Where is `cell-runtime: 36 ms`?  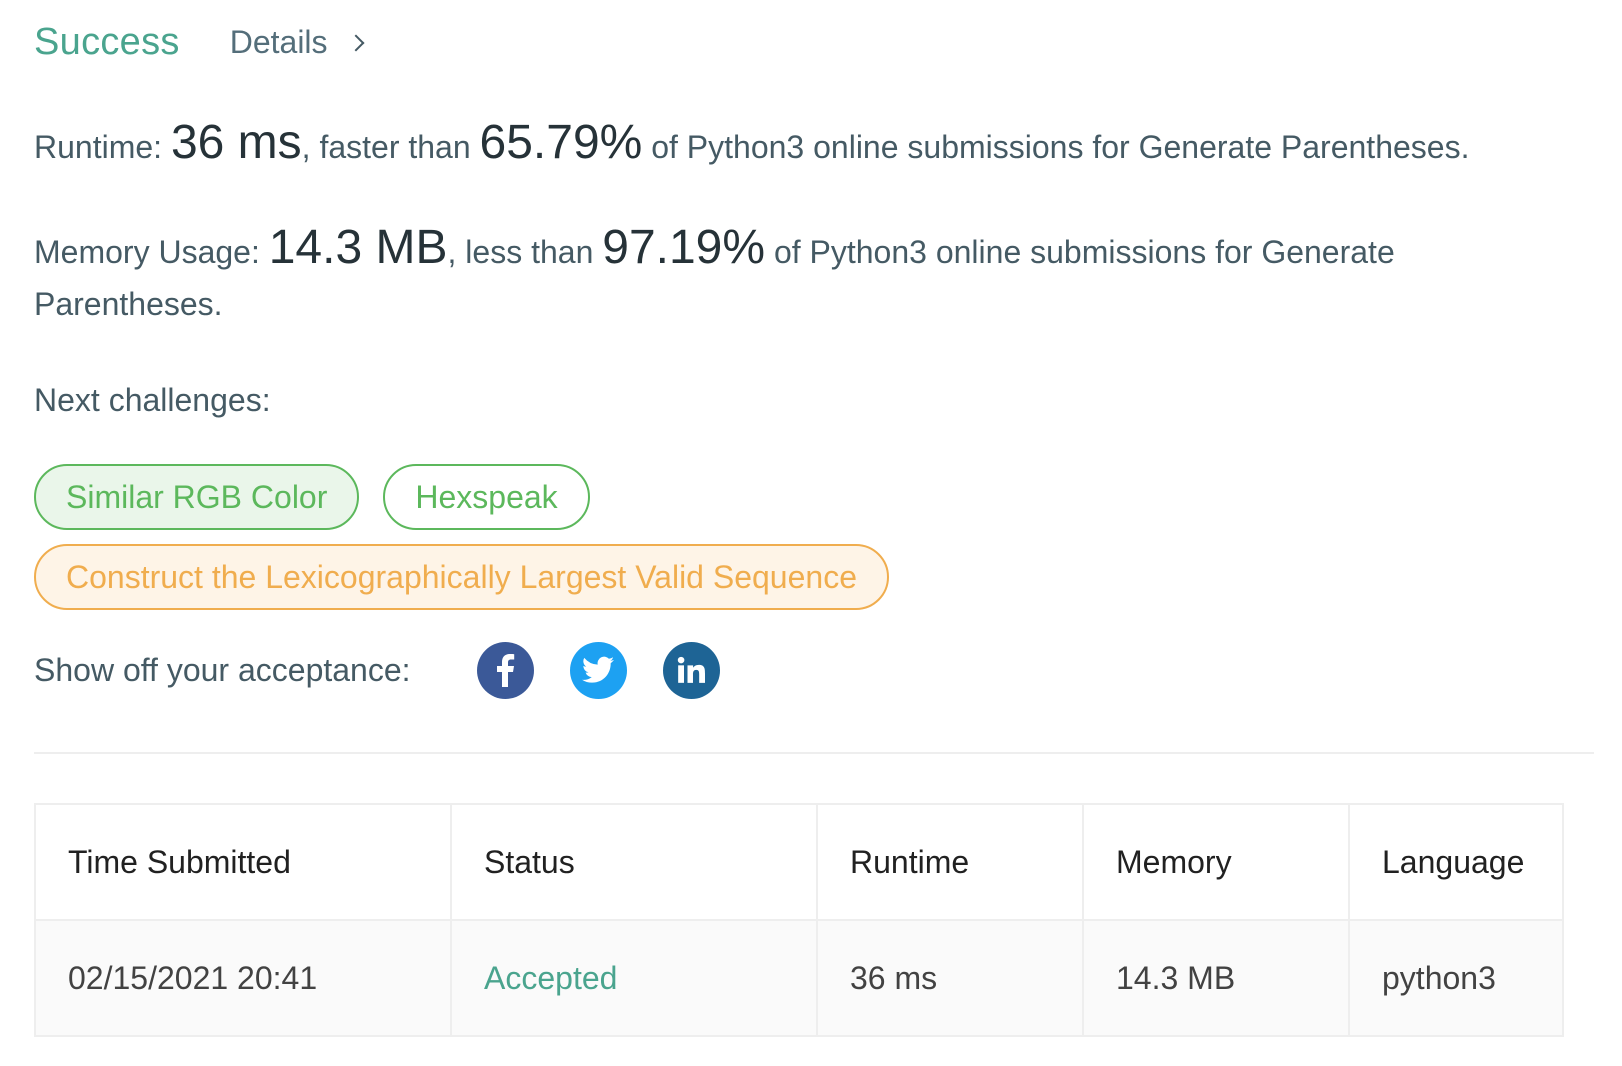
cell-runtime: 36 ms is located at coordinates (950, 978).